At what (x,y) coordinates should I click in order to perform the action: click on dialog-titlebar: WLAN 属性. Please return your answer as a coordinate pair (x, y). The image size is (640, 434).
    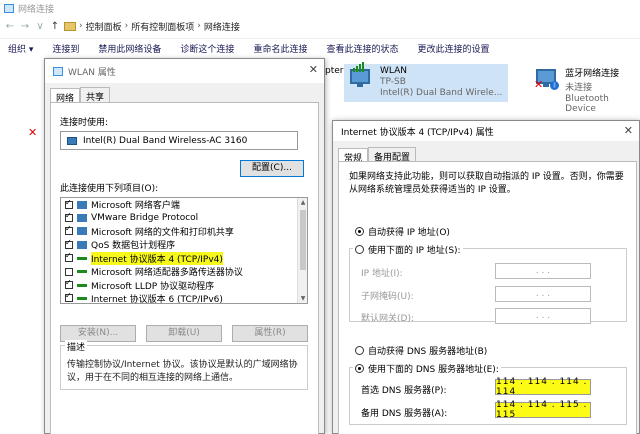
    Looking at the image, I should click on (184, 71).